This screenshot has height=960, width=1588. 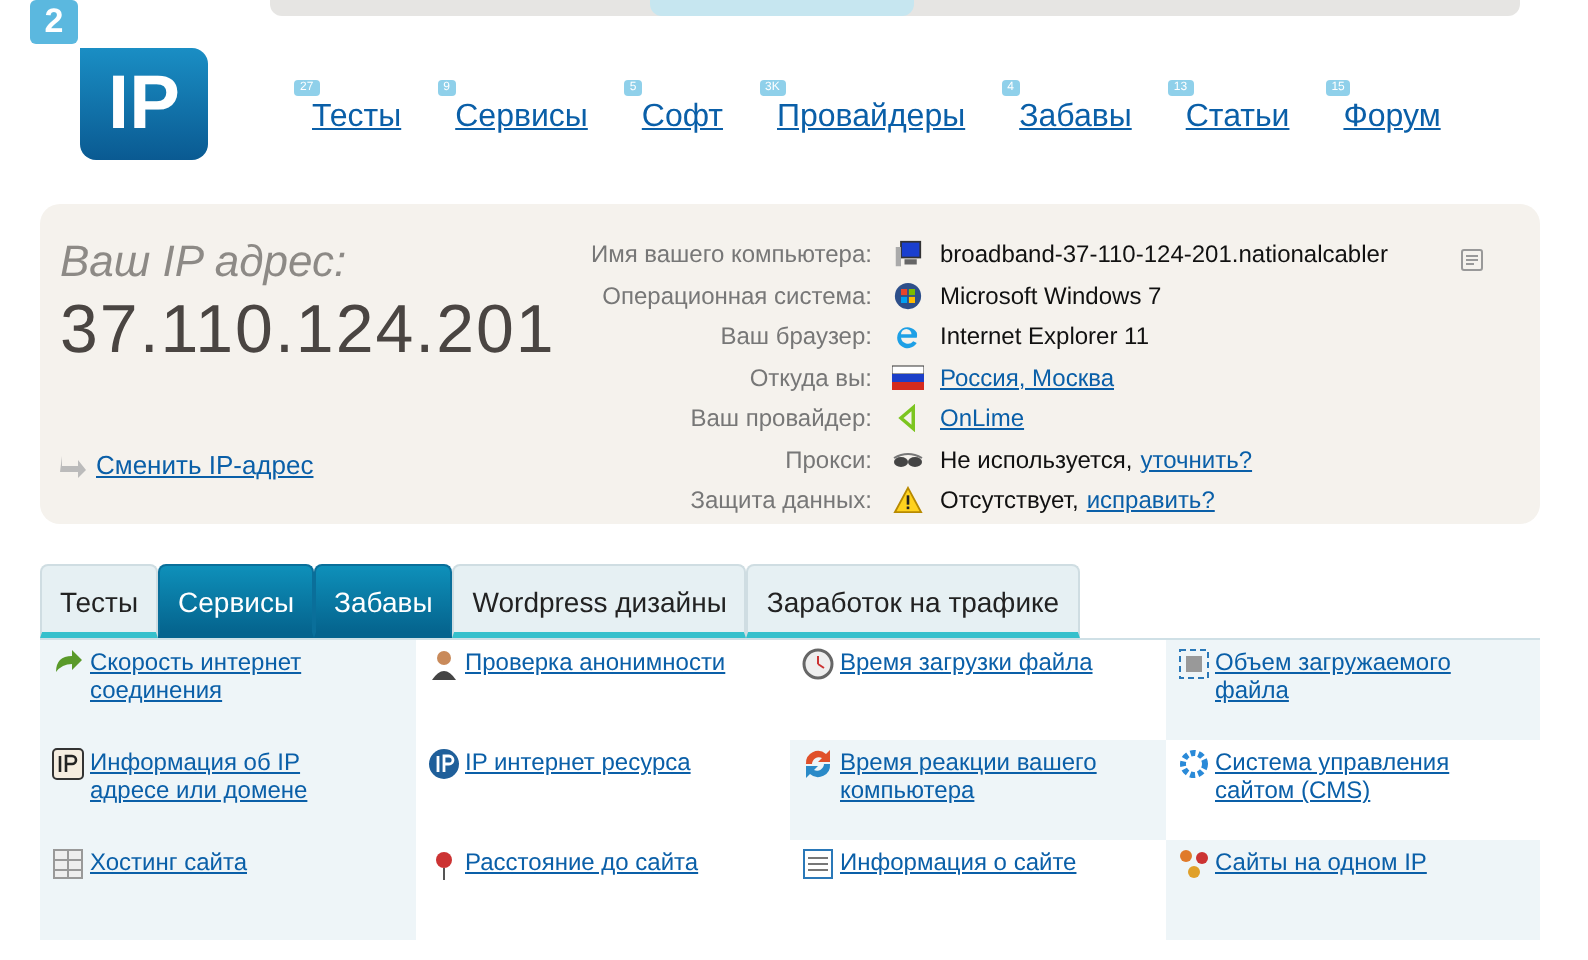 I want to click on service-link: Информация о сайте, so click(x=958, y=862).